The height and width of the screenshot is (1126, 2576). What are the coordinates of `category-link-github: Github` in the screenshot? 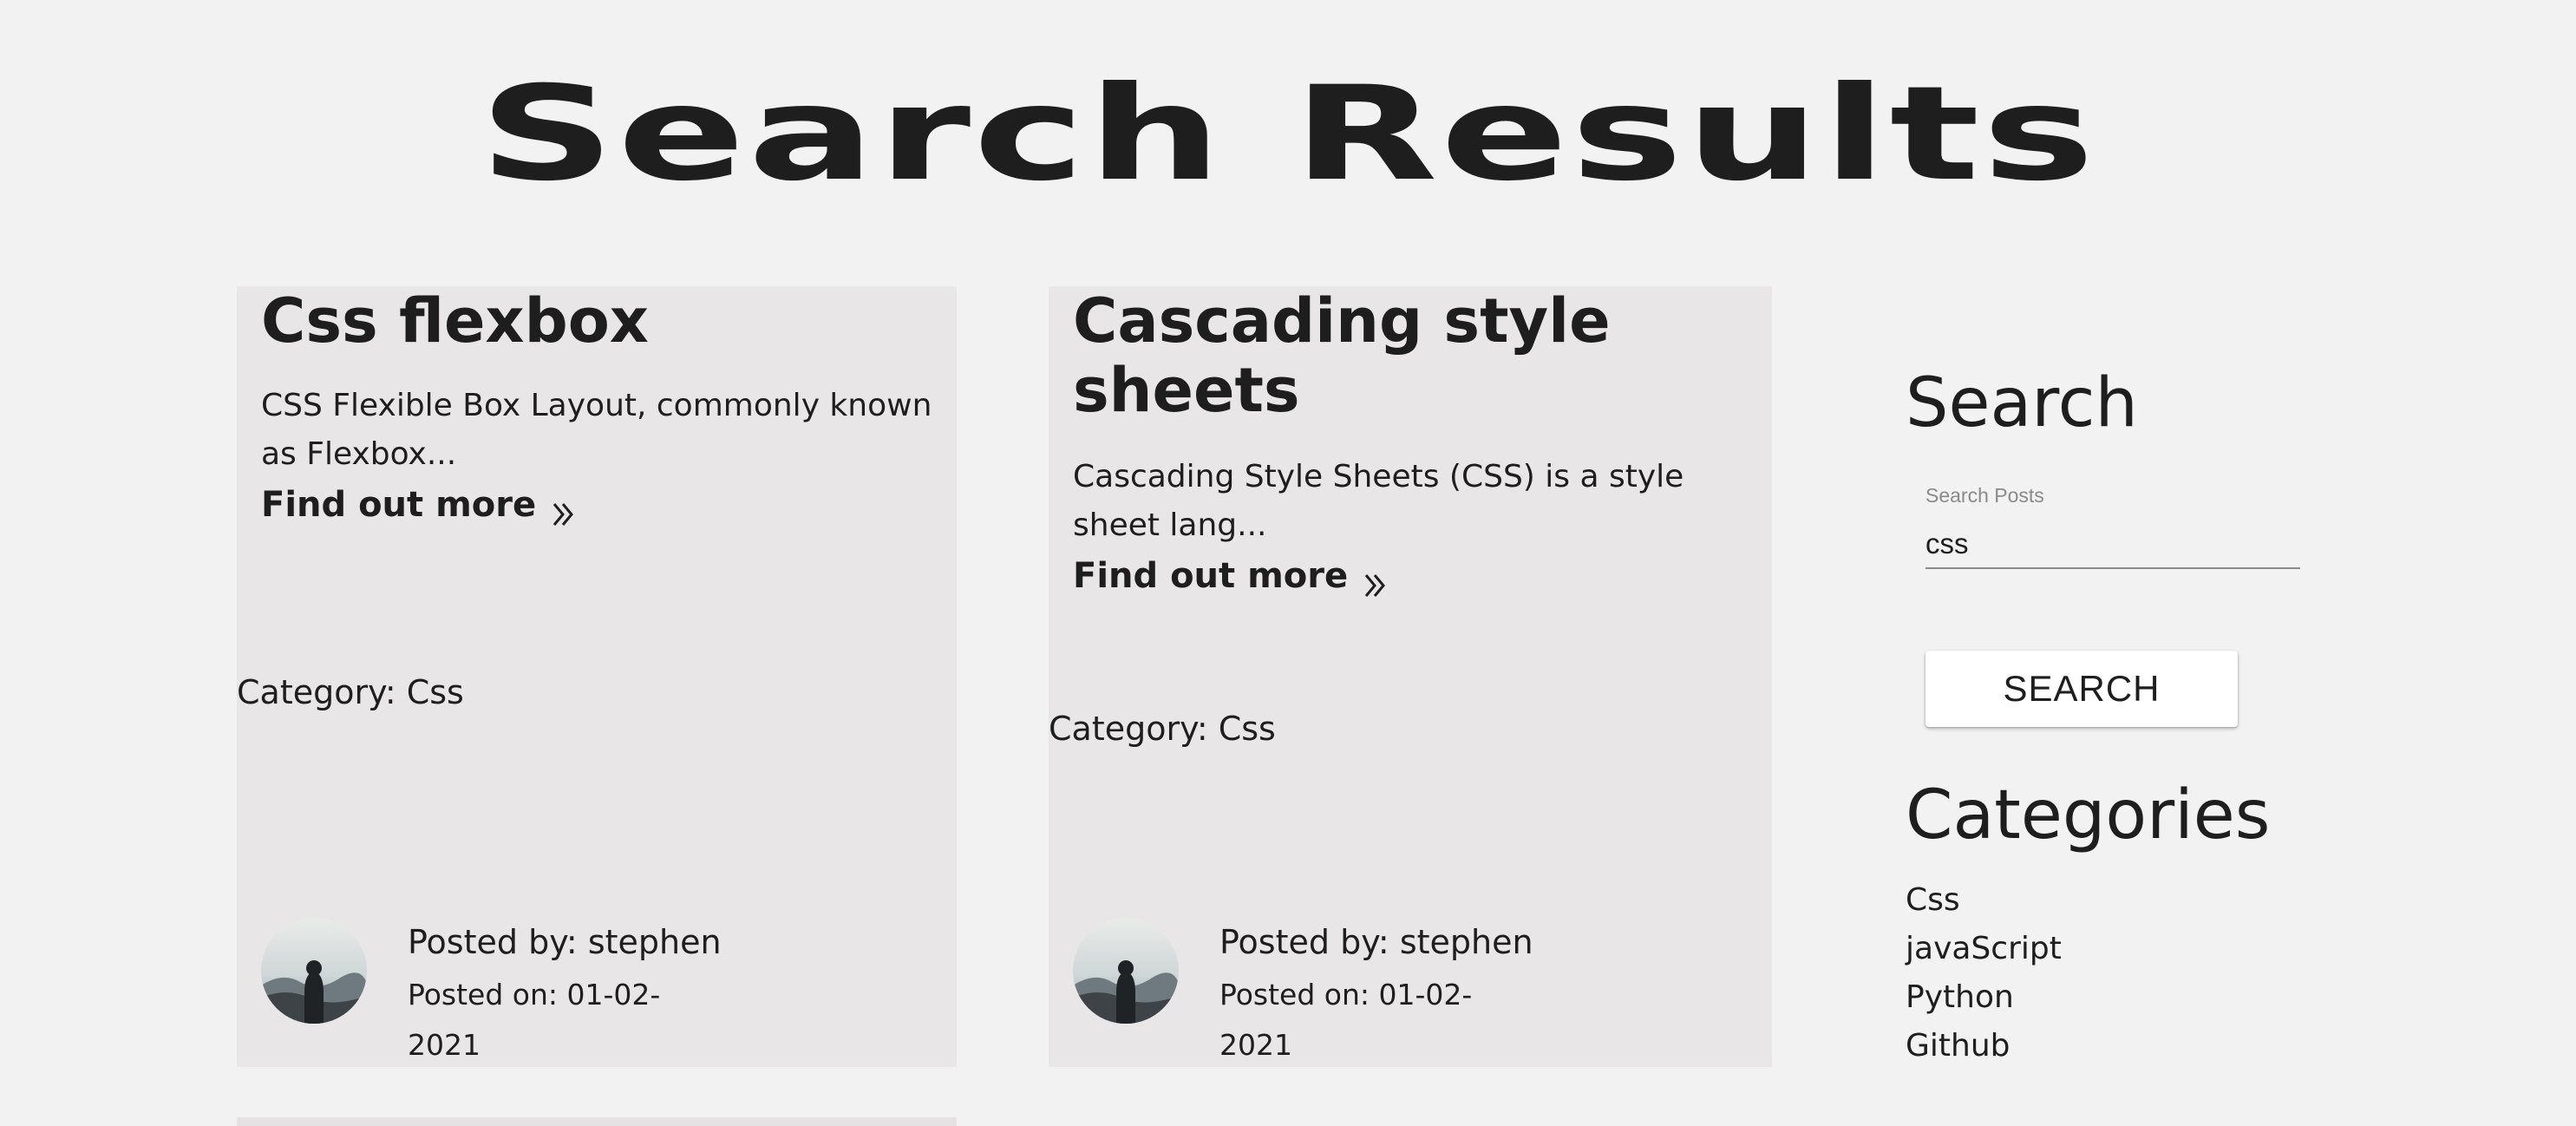 It's located at (1984, 1046).